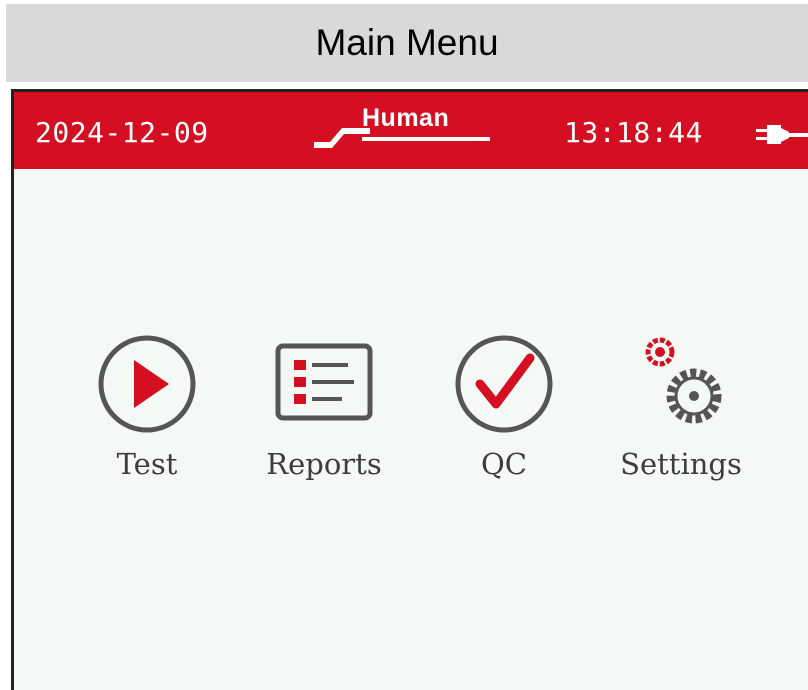  What do you see at coordinates (426, 139) in the screenshot?
I see `brand-underline` at bounding box center [426, 139].